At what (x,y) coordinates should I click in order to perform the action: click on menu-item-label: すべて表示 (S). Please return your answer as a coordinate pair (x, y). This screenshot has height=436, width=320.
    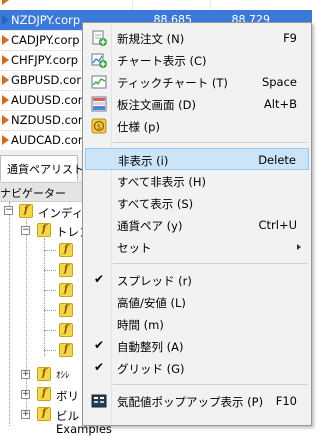
    Looking at the image, I should click on (155, 204).